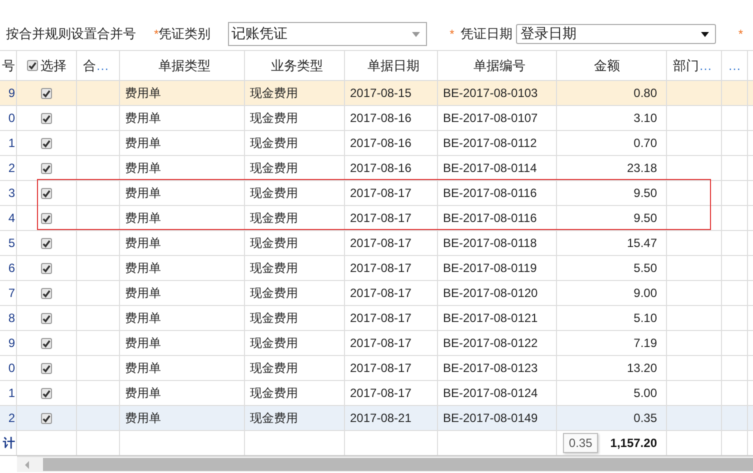 The width and height of the screenshot is (753, 473). Describe the element at coordinates (327, 34) in the screenshot. I see `dropdown-field: 记账凭证` at that location.